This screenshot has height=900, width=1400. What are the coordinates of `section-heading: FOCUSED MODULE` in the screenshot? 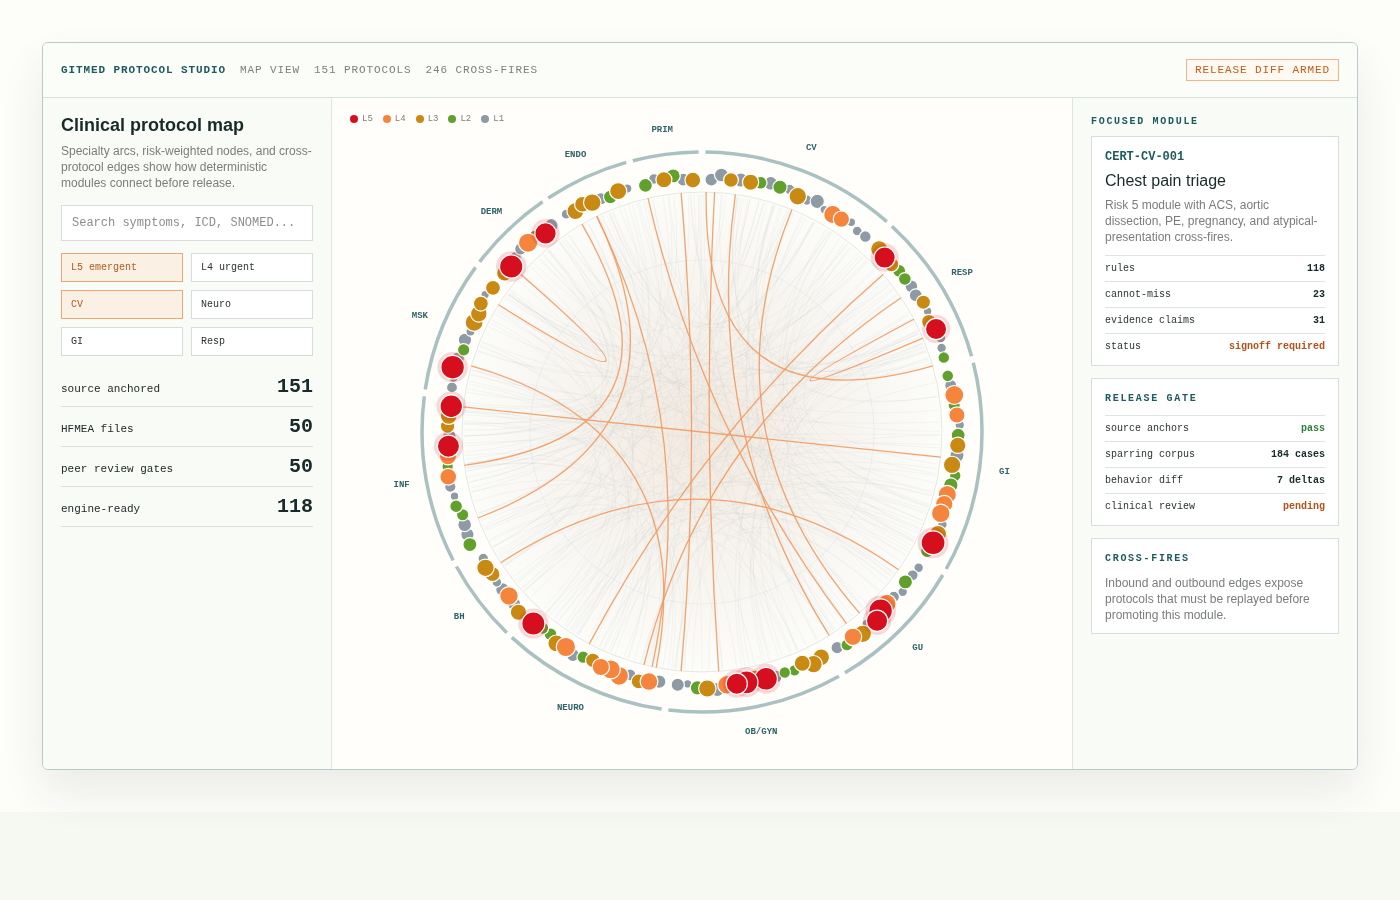 It's located at (1145, 122).